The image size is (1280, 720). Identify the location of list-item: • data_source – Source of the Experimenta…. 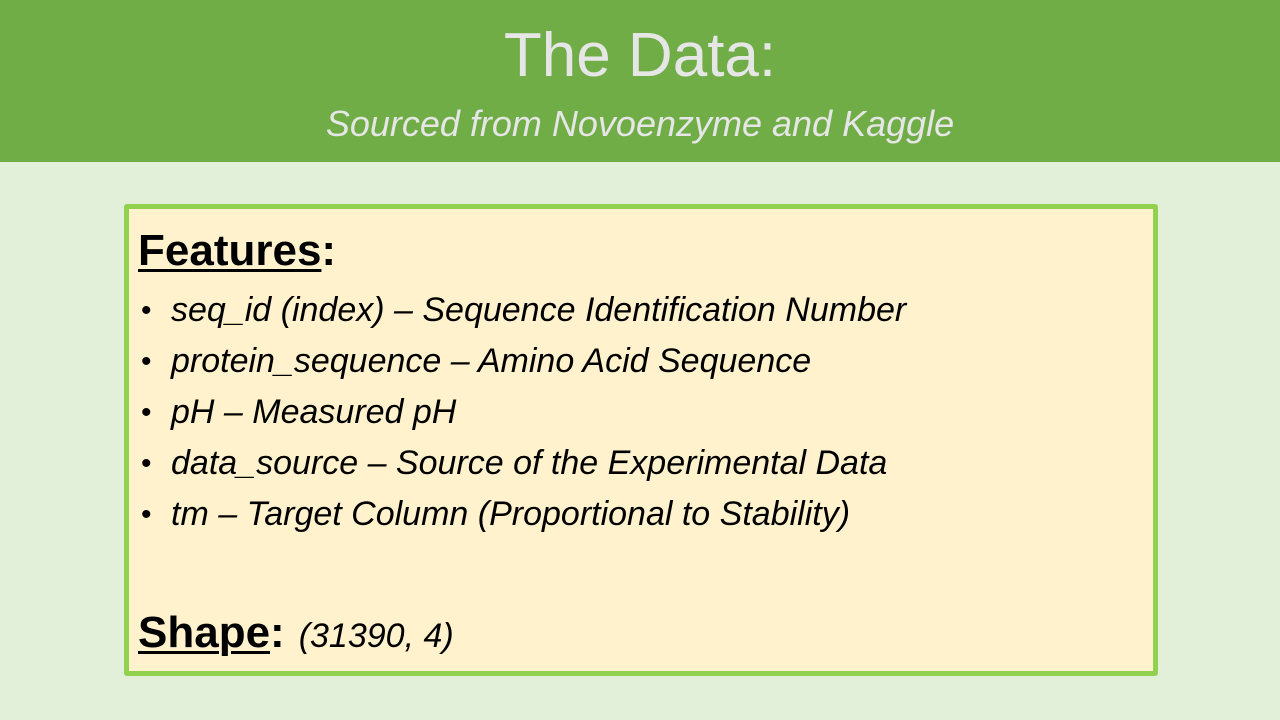
(522, 463).